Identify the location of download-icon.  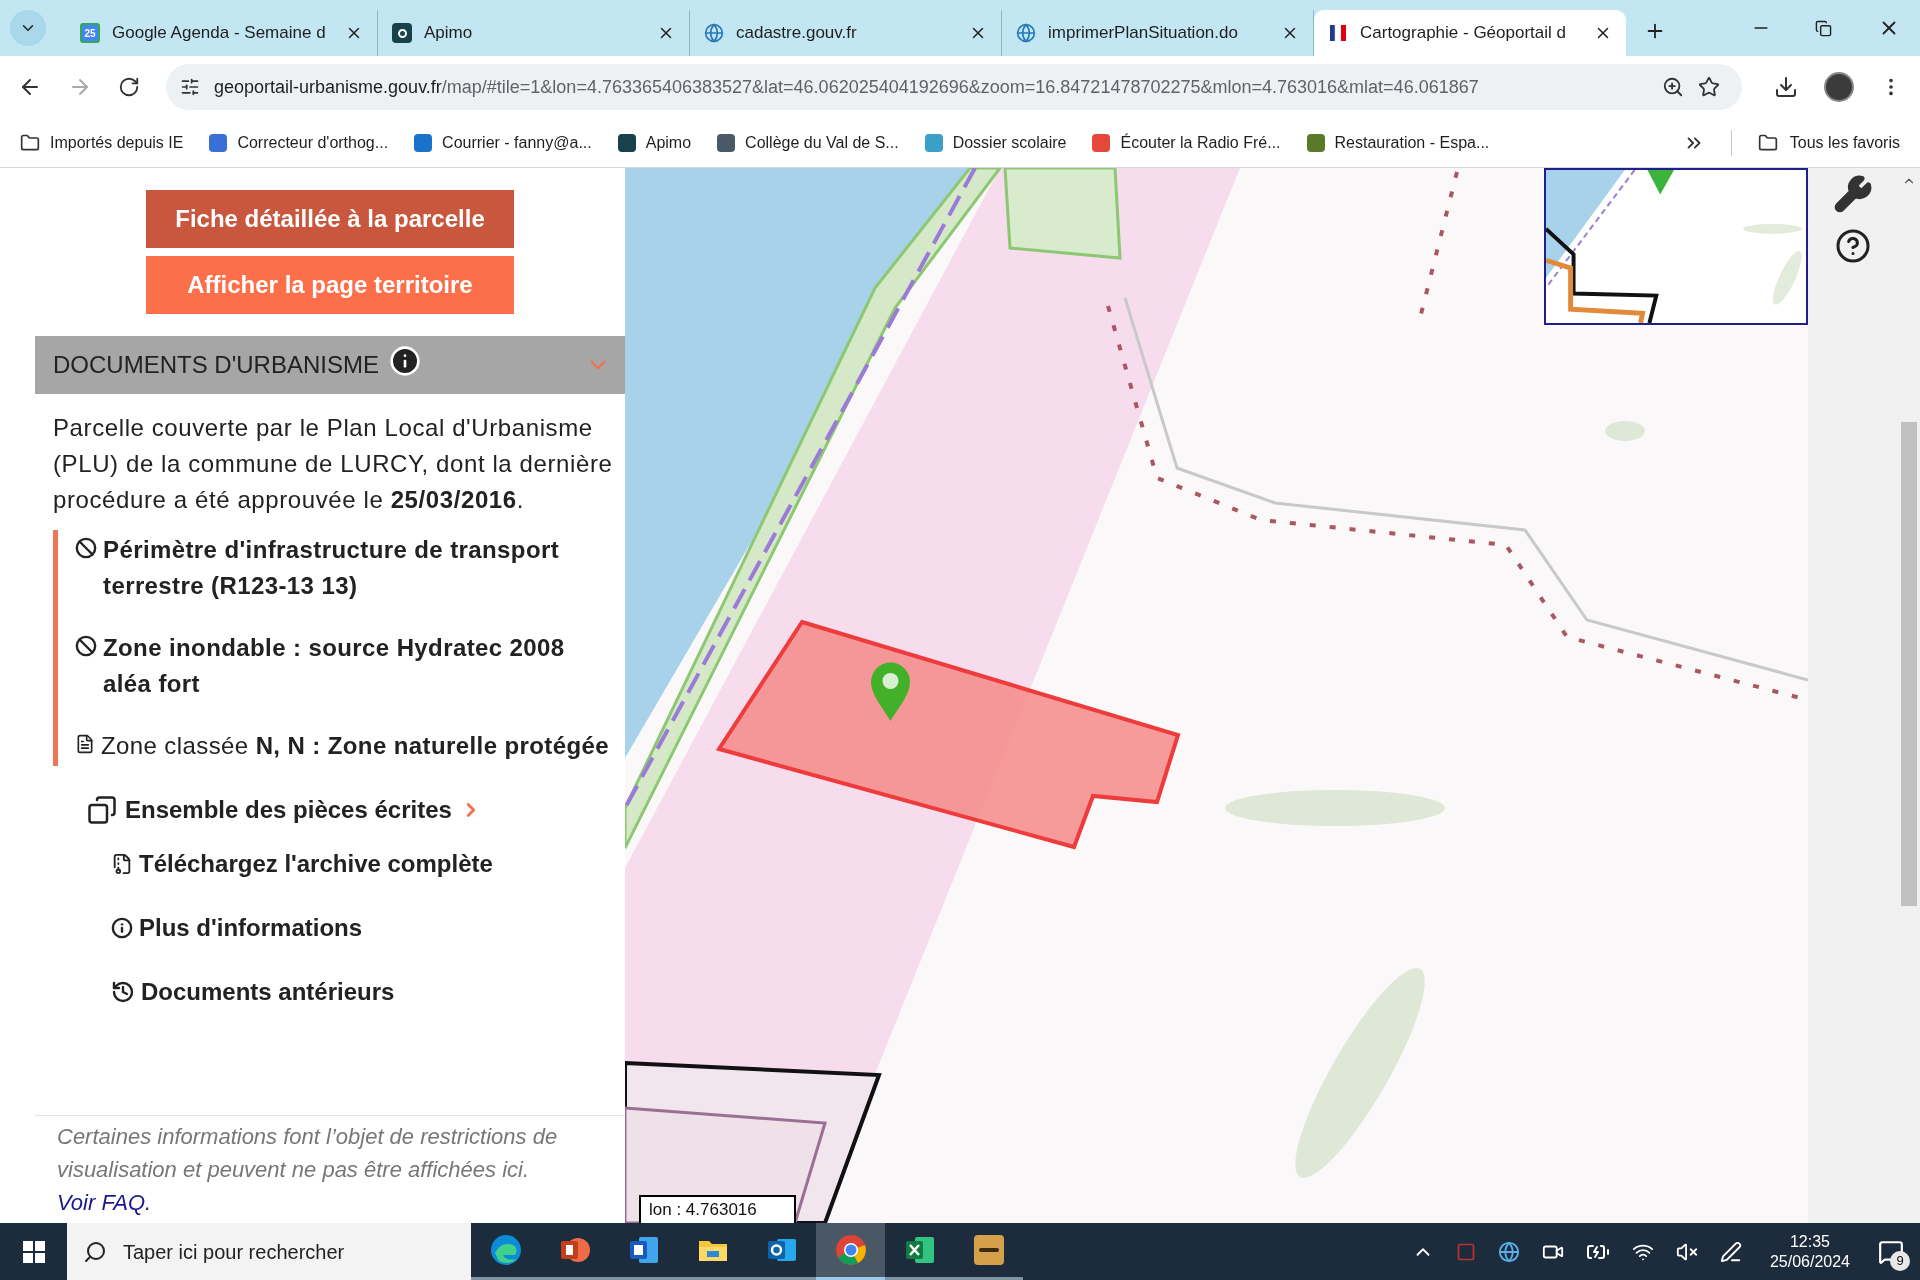
(1786, 87).